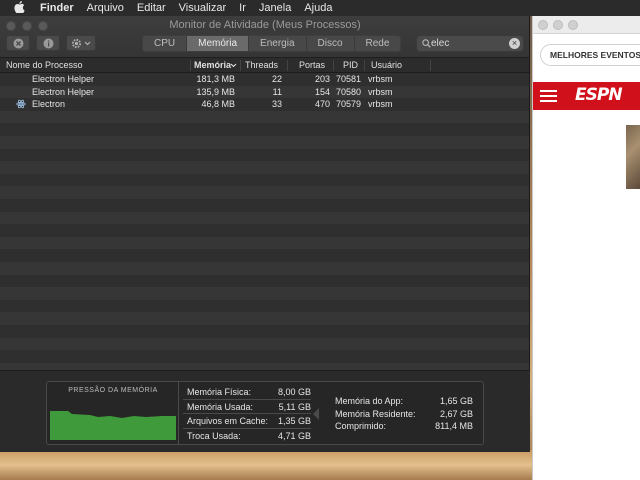  I want to click on window-title: Monitor de Atividade (Meus Processos), so click(265, 25).